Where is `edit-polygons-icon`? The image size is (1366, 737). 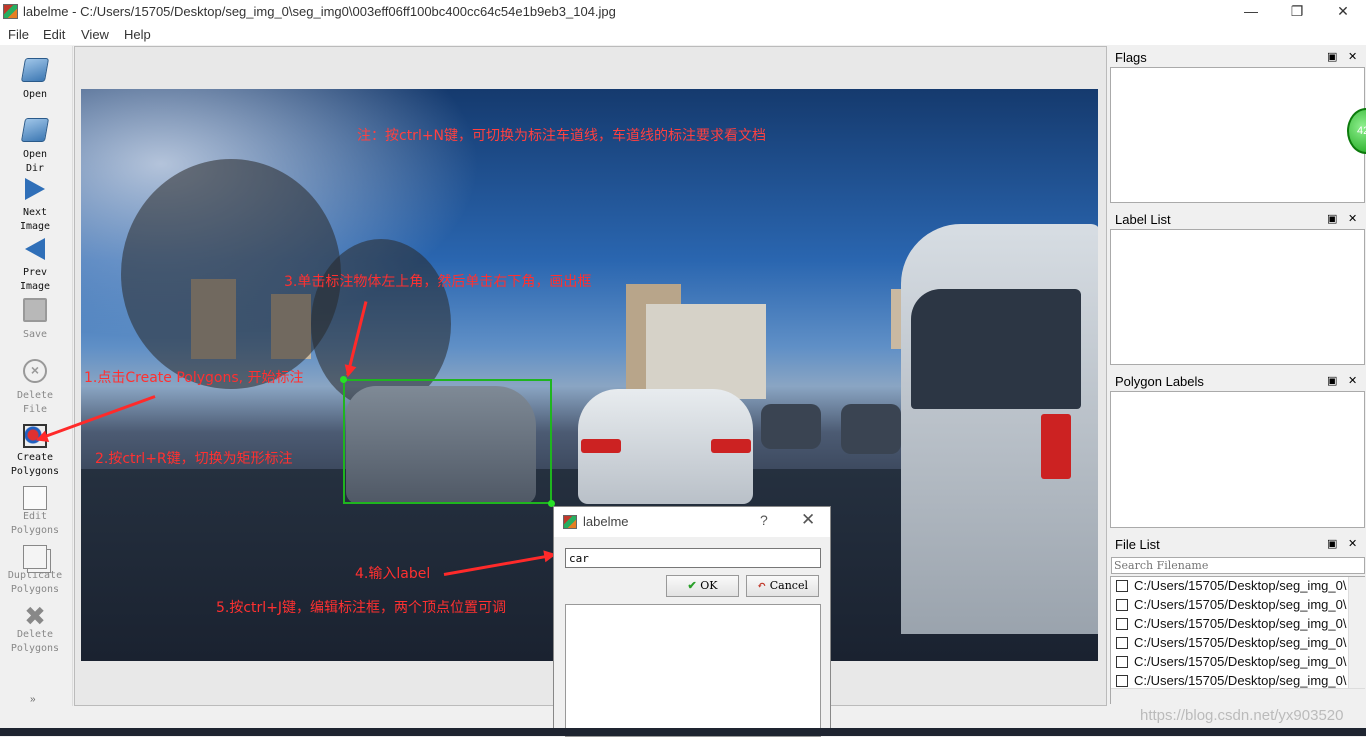 edit-polygons-icon is located at coordinates (35, 498).